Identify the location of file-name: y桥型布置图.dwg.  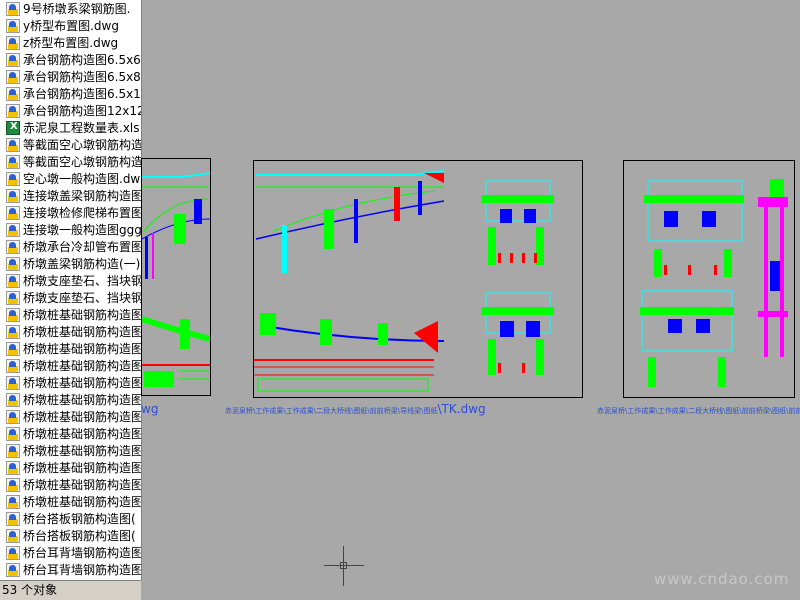
(71, 26).